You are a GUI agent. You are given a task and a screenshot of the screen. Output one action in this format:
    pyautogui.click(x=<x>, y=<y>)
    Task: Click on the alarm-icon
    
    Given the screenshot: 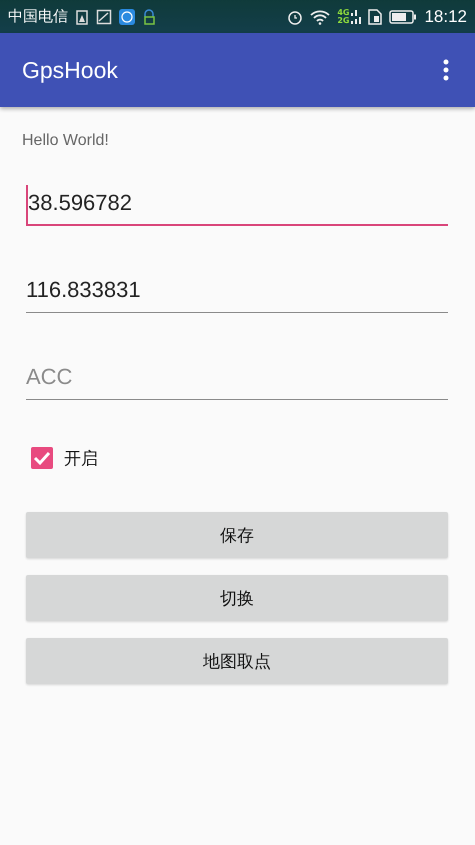 What is the action you would take?
    pyautogui.click(x=295, y=16)
    